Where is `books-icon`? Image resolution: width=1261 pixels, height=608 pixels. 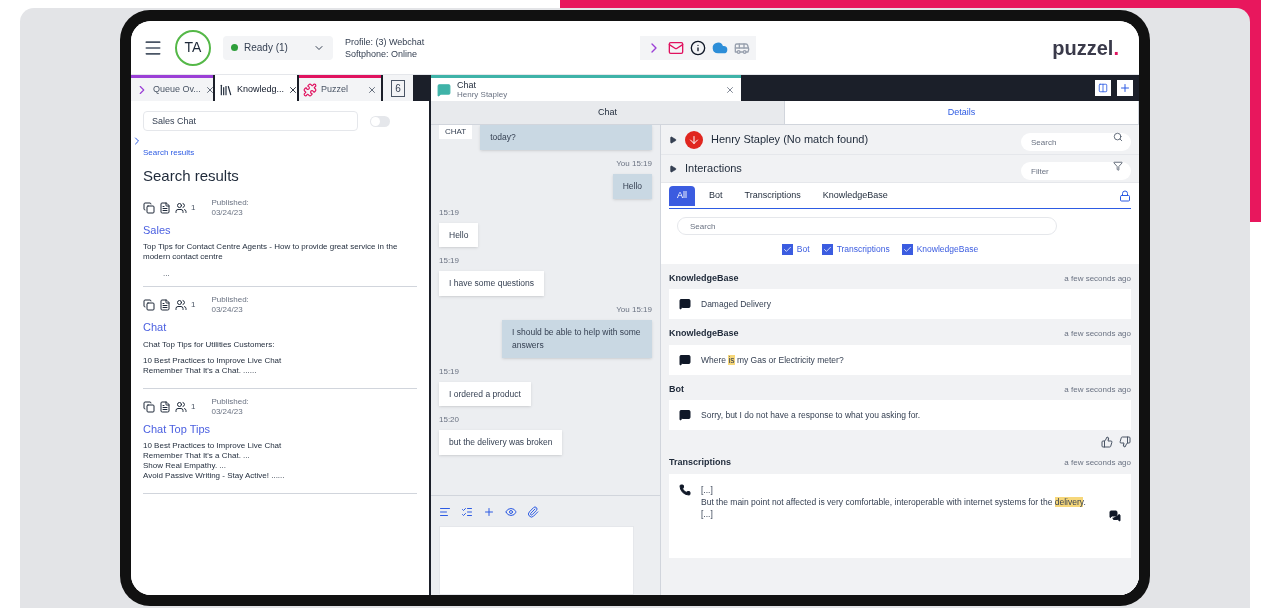
books-icon is located at coordinates (226, 89).